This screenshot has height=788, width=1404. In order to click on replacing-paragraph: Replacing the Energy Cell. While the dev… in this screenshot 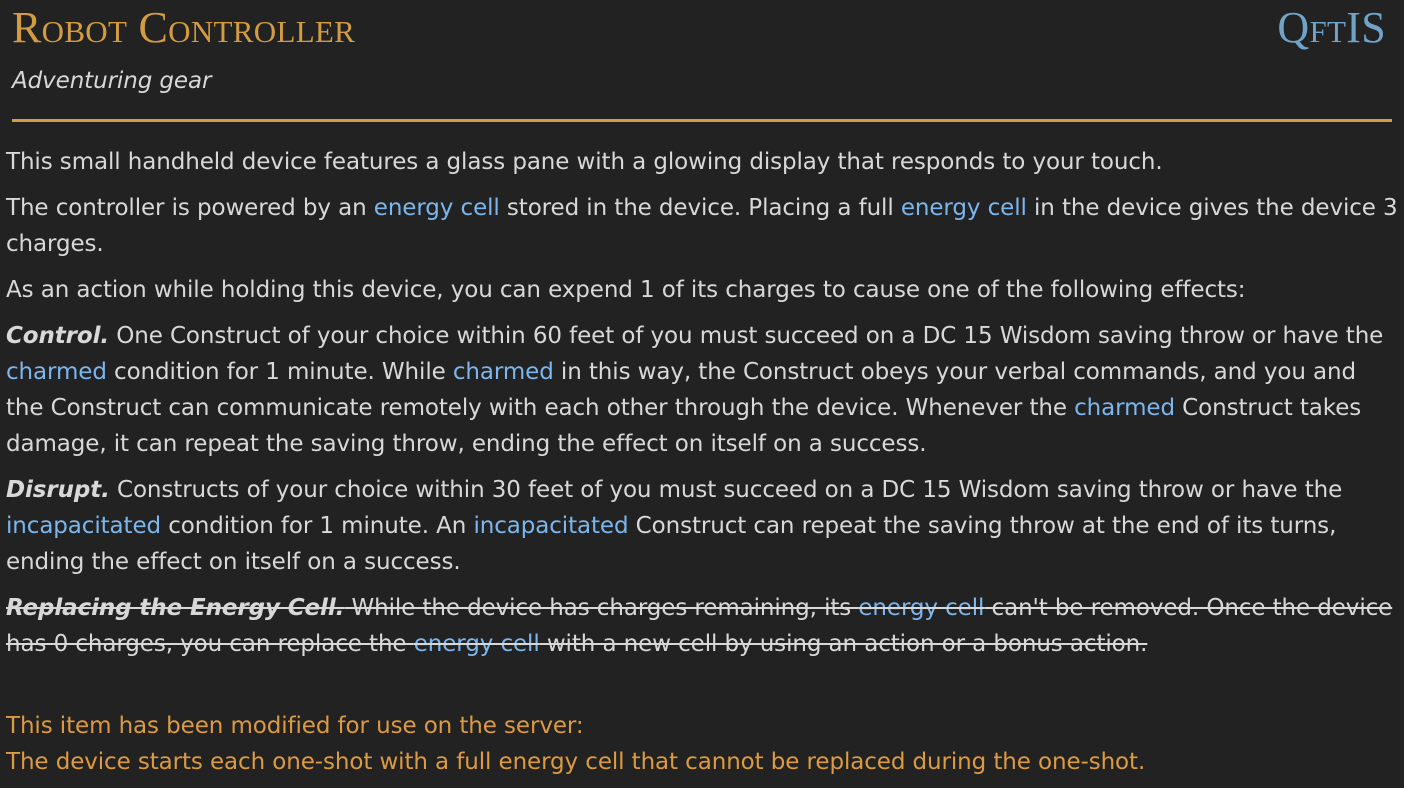, I will do `click(702, 626)`.